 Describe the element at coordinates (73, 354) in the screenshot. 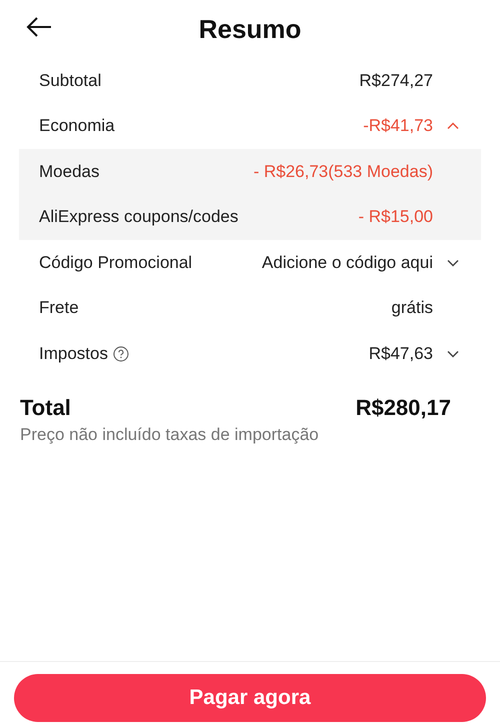

I see `row-label: Impostos` at that location.